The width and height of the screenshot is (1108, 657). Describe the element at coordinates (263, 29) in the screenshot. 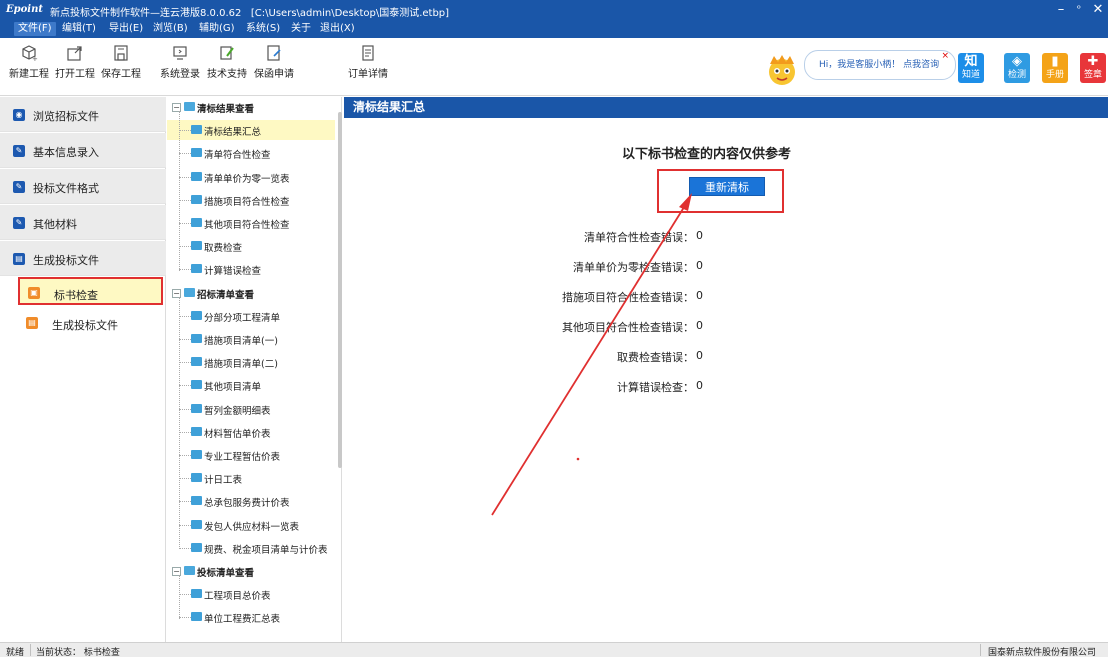

I see `menu-system: 系统(S)` at that location.